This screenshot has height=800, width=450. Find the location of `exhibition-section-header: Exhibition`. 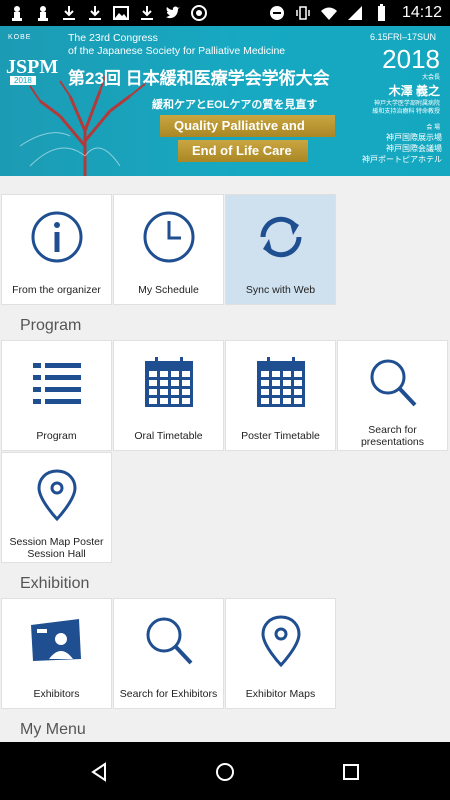

exhibition-section-header: Exhibition is located at coordinates (55, 583).